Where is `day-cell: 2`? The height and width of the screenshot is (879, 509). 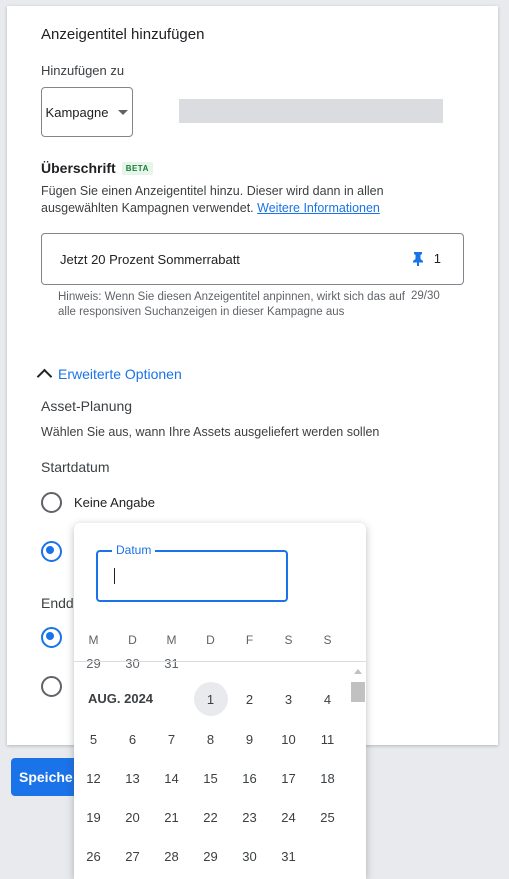
day-cell: 2 is located at coordinates (249, 699).